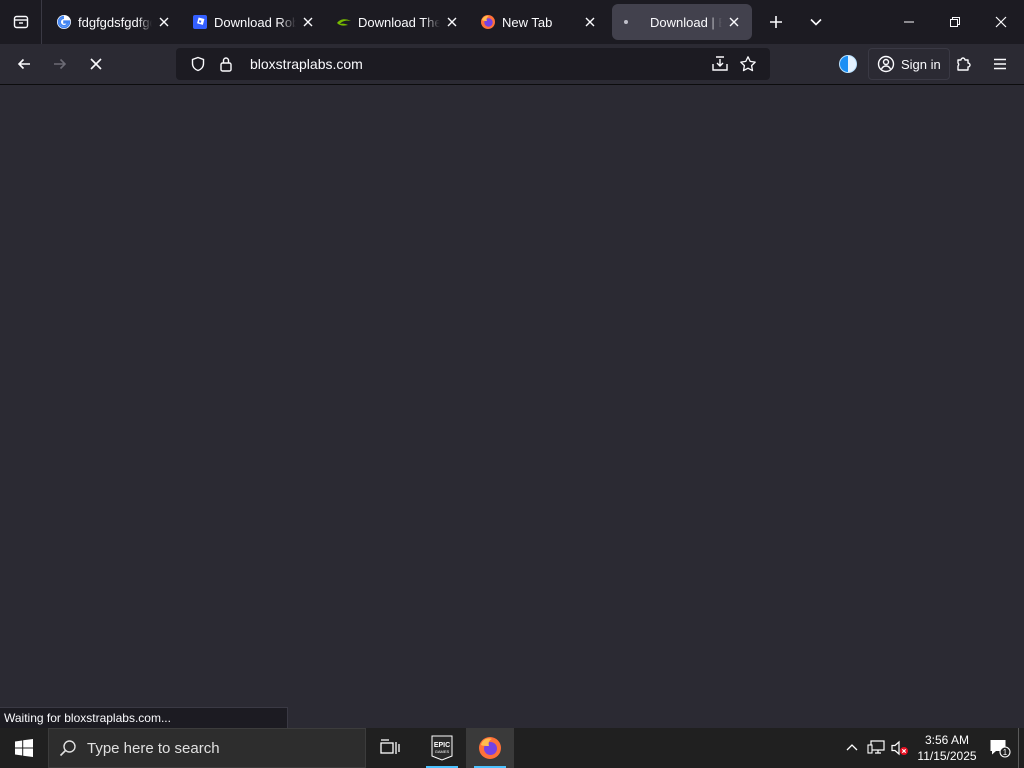 The image size is (1024, 768). I want to click on extensions-button, so click(964, 64).